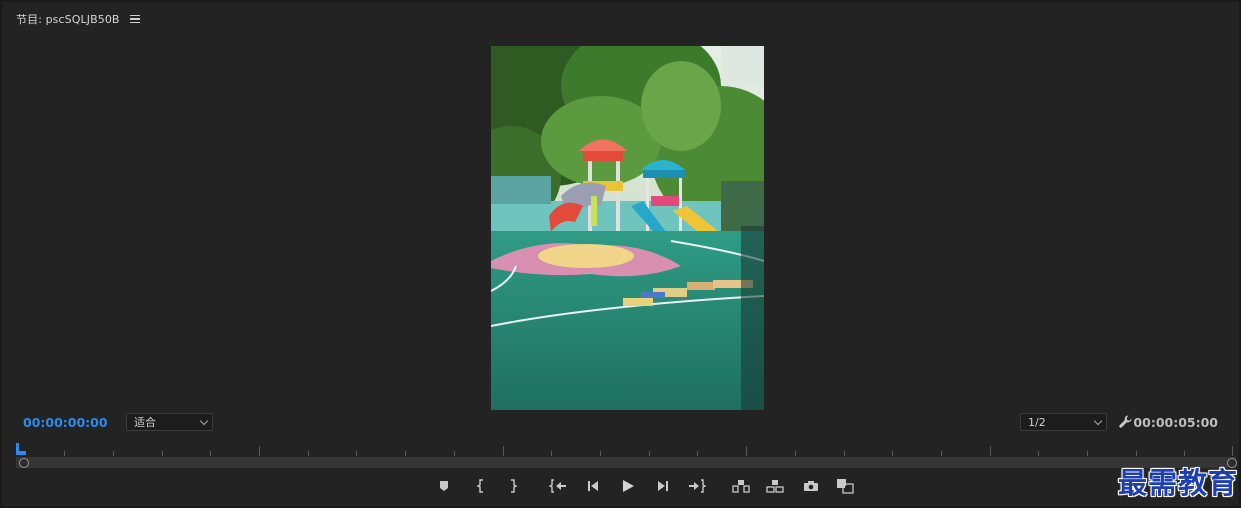 The height and width of the screenshot is (508, 1241). I want to click on go-to-out-icon, so click(697, 486).